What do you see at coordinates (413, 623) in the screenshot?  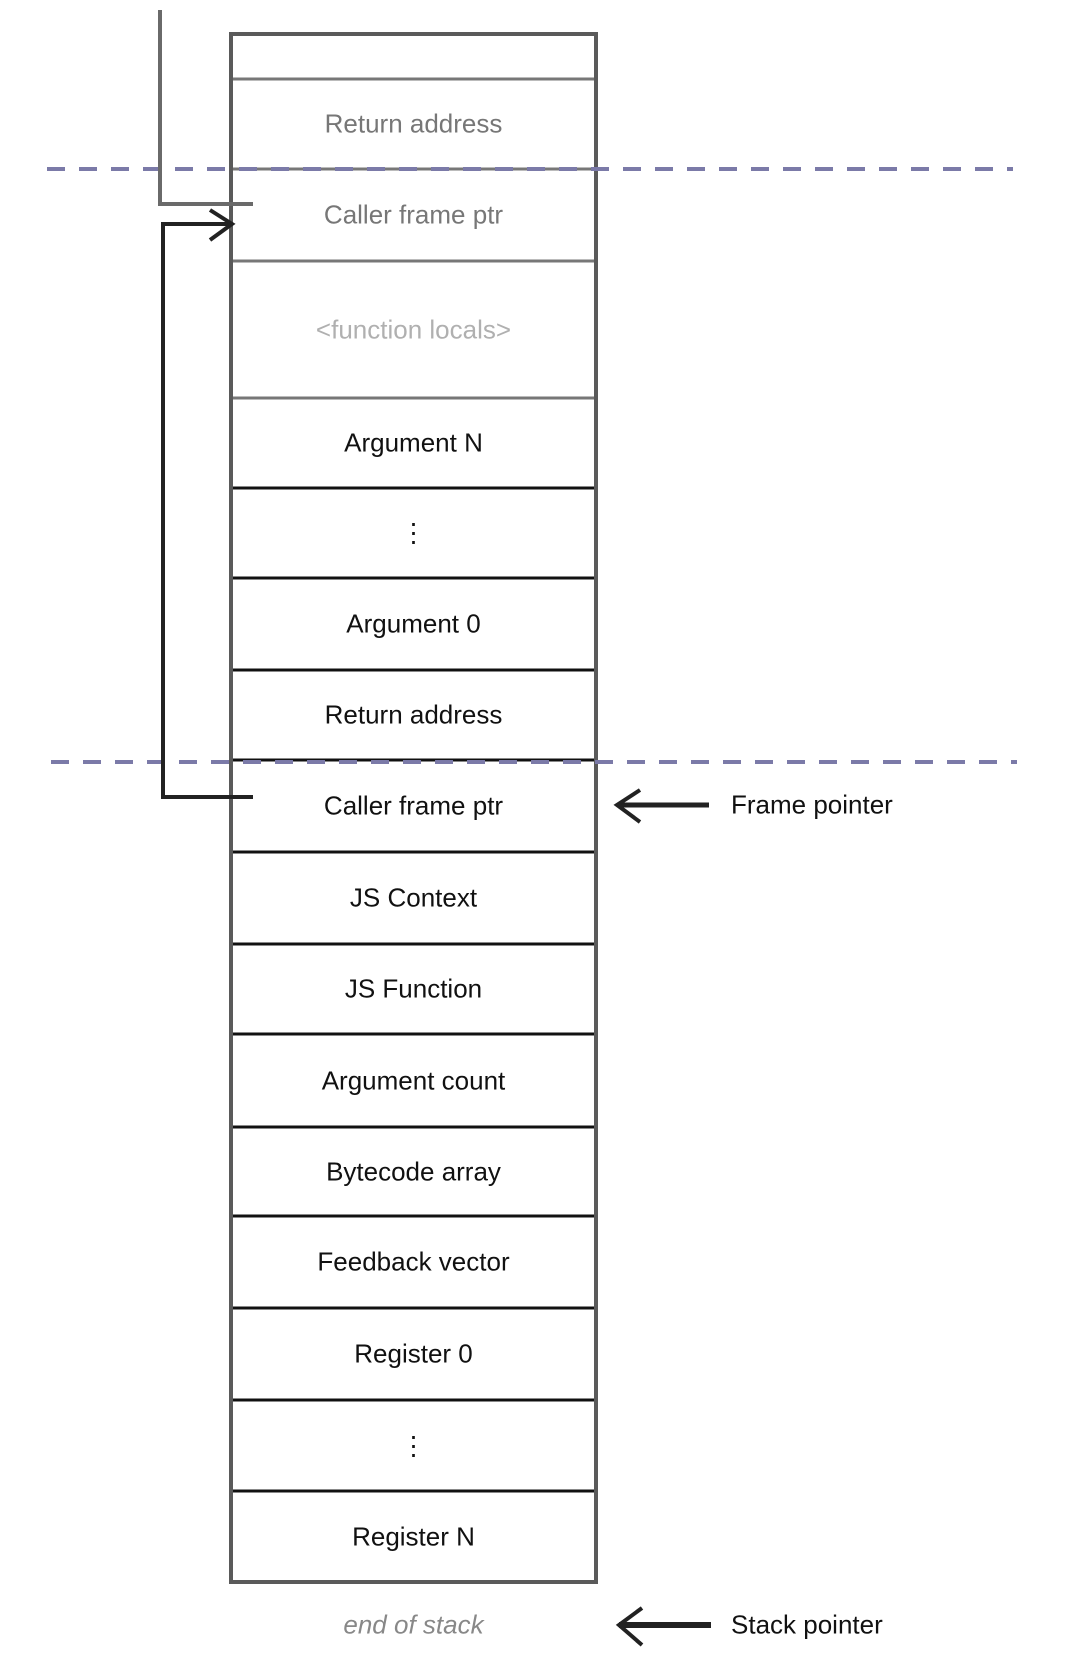 I see `stack-slot: Argument 0` at bounding box center [413, 623].